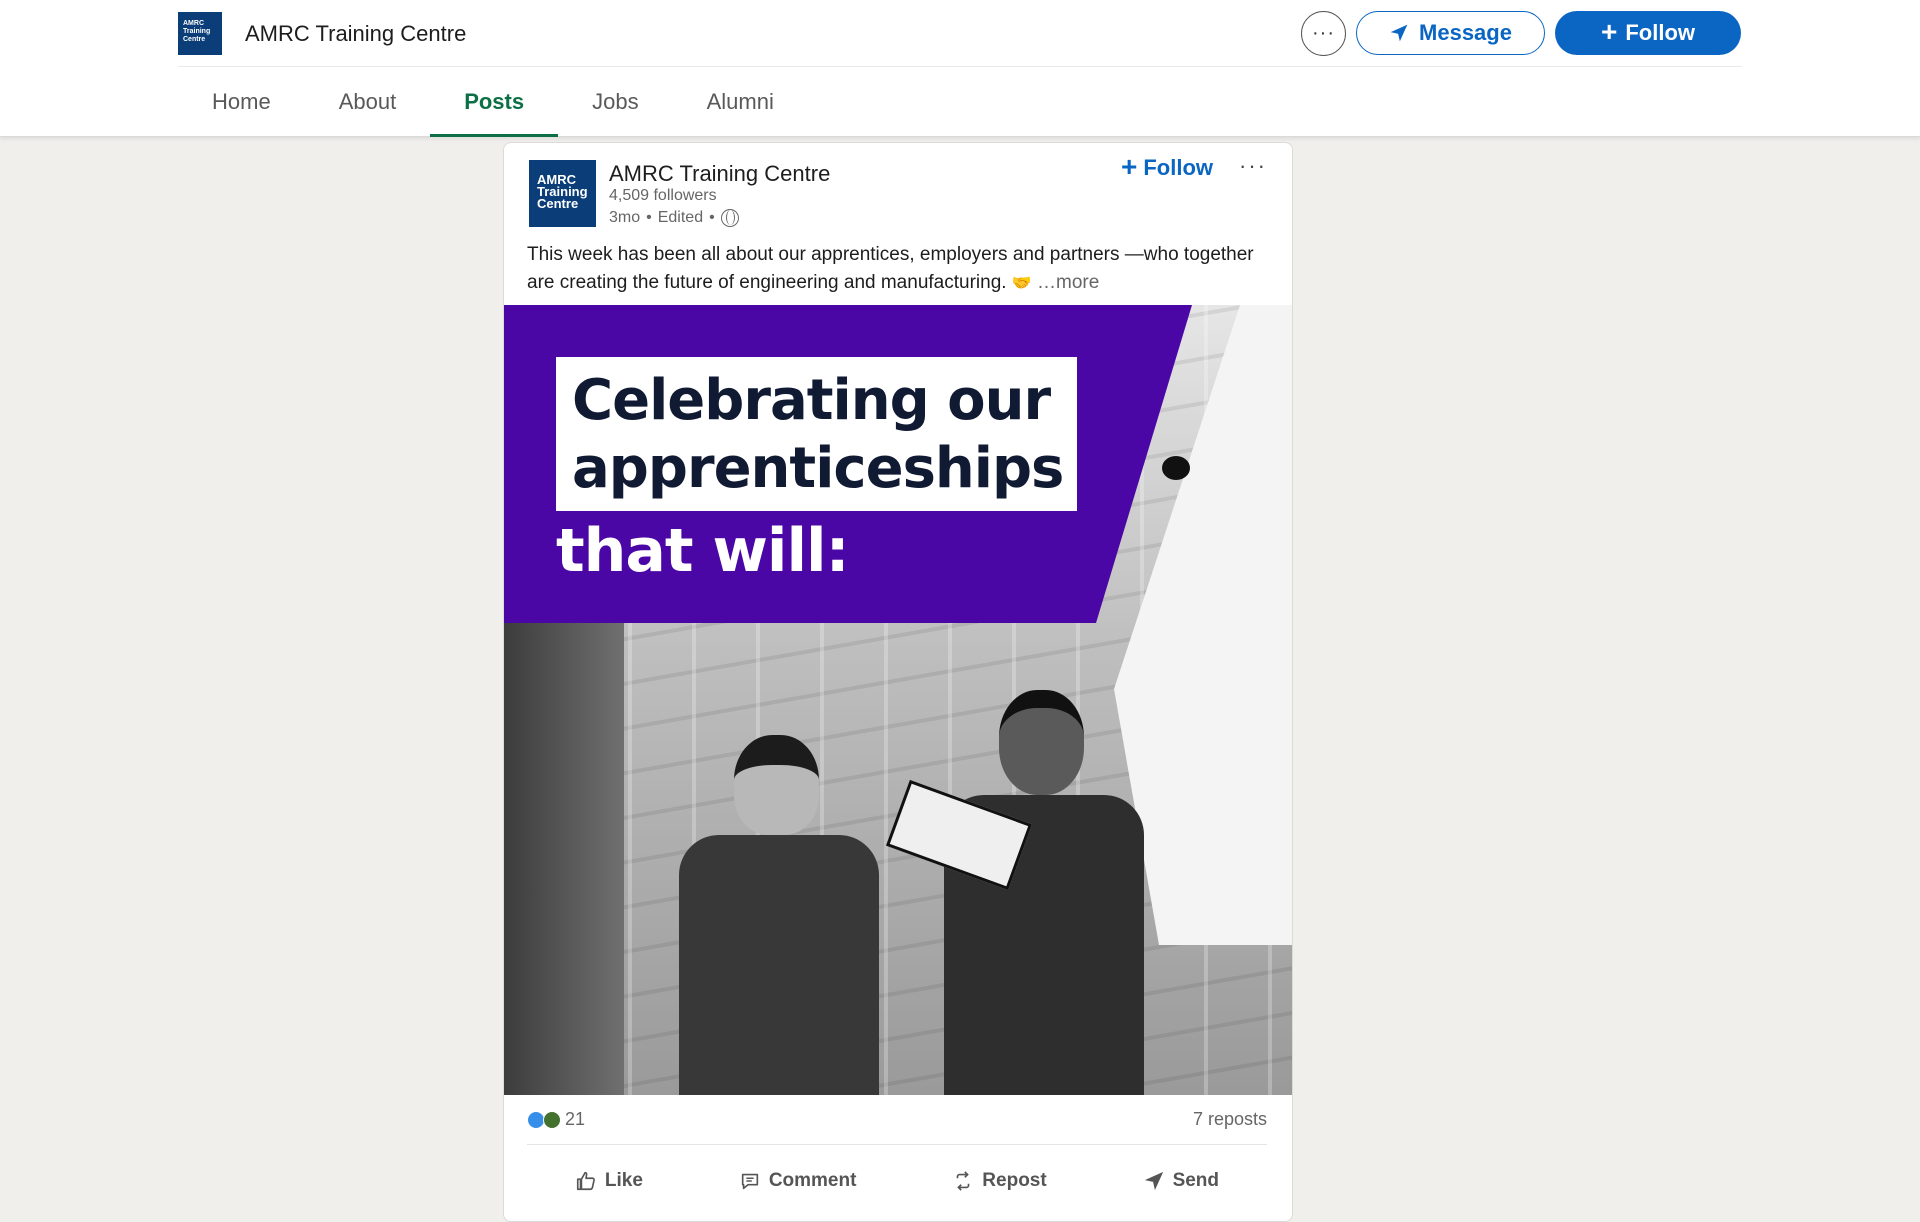  I want to click on send-button: Send, so click(1181, 1181).